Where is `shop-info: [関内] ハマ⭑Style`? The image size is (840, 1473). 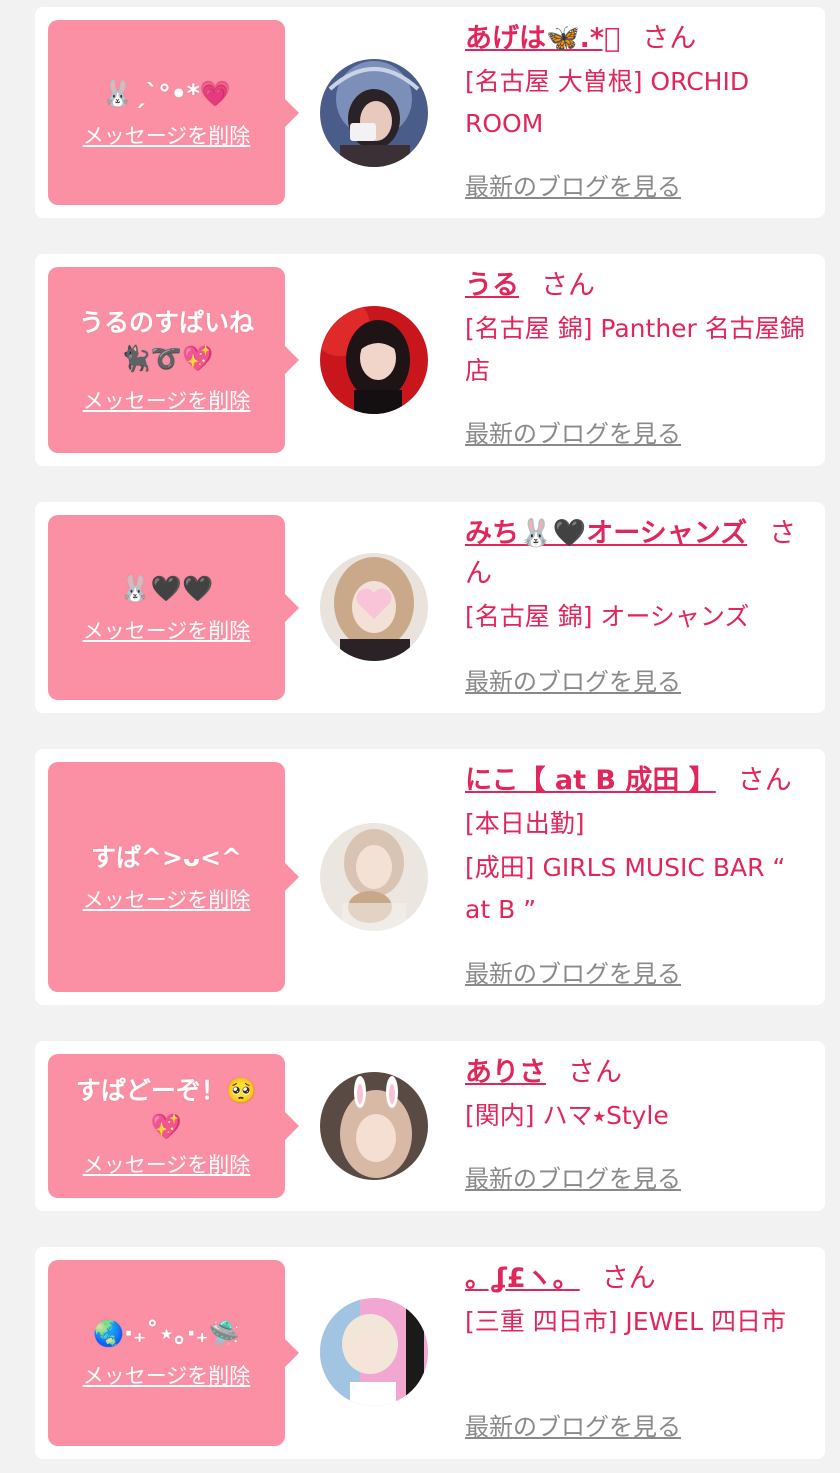
shop-info: [関内] ハマ⭑Style is located at coordinates (567, 1115).